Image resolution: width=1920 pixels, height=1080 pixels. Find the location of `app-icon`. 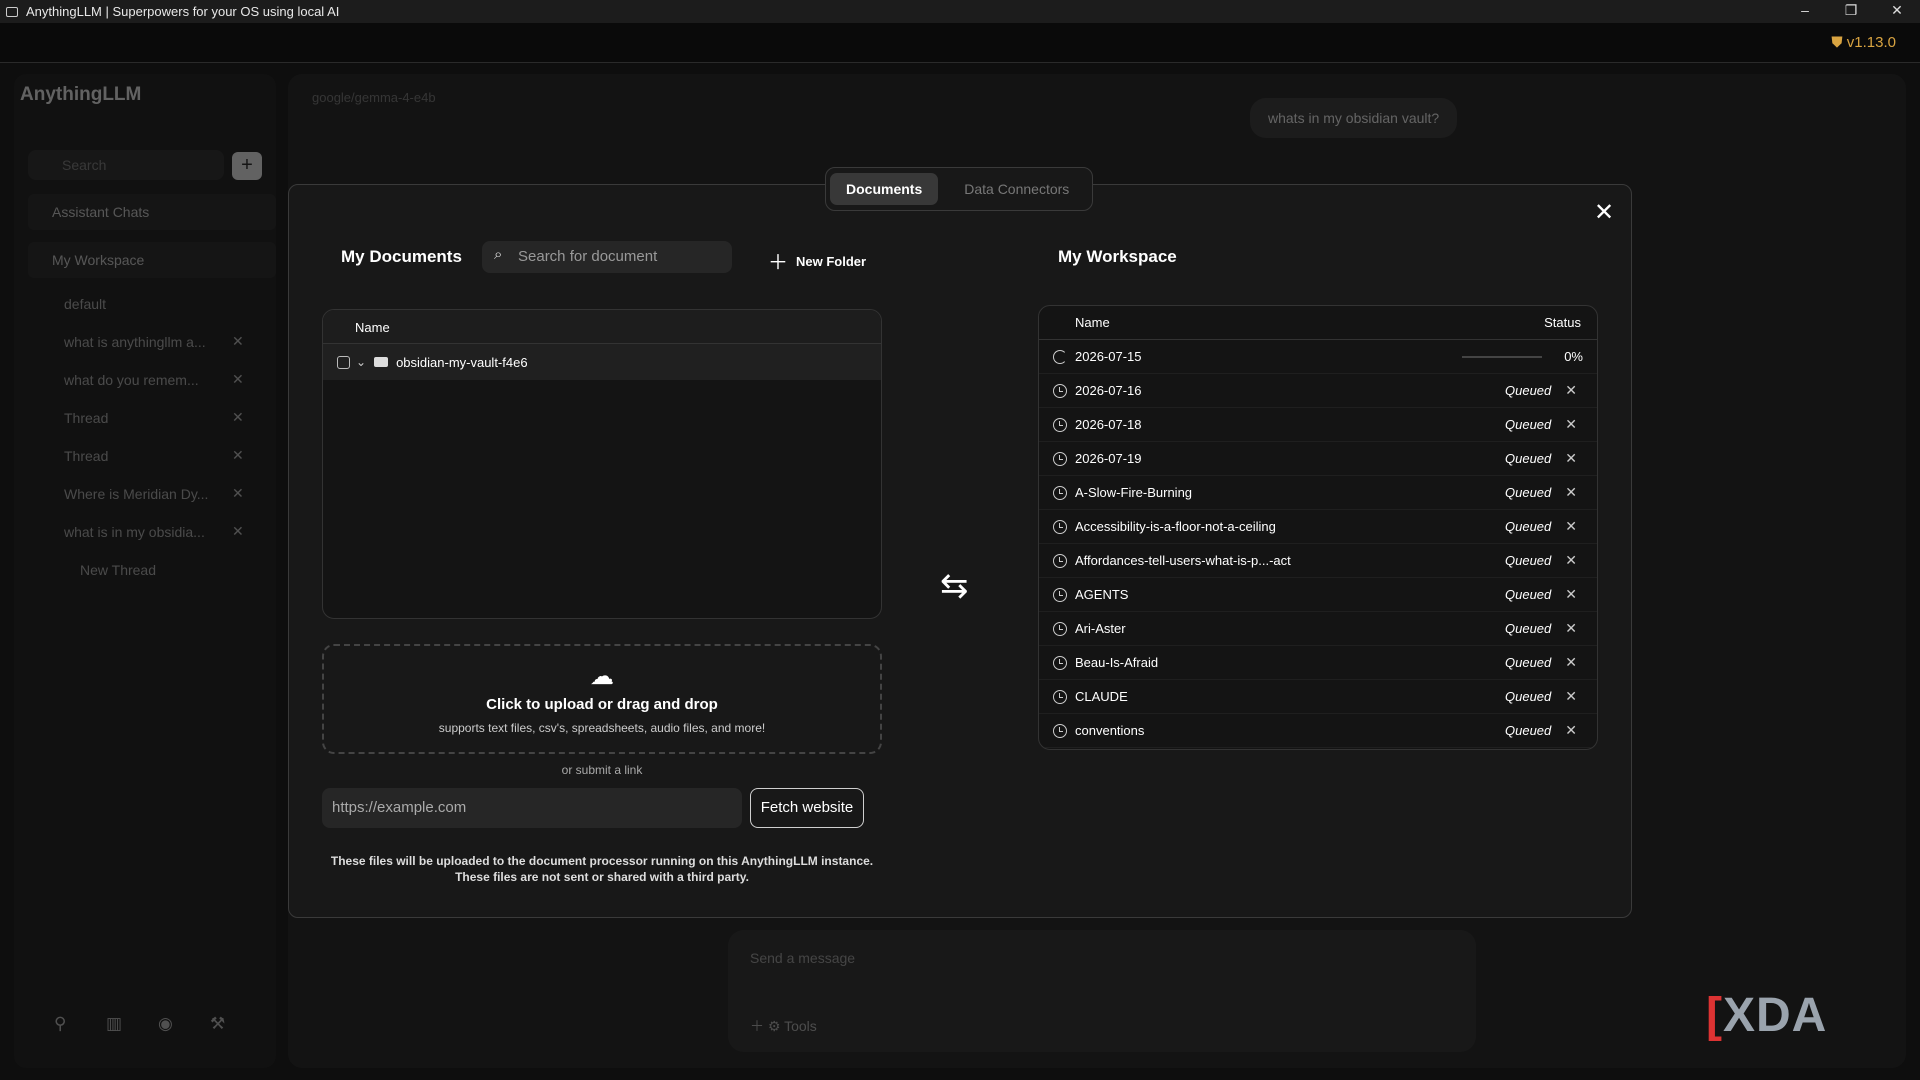

app-icon is located at coordinates (12, 11).